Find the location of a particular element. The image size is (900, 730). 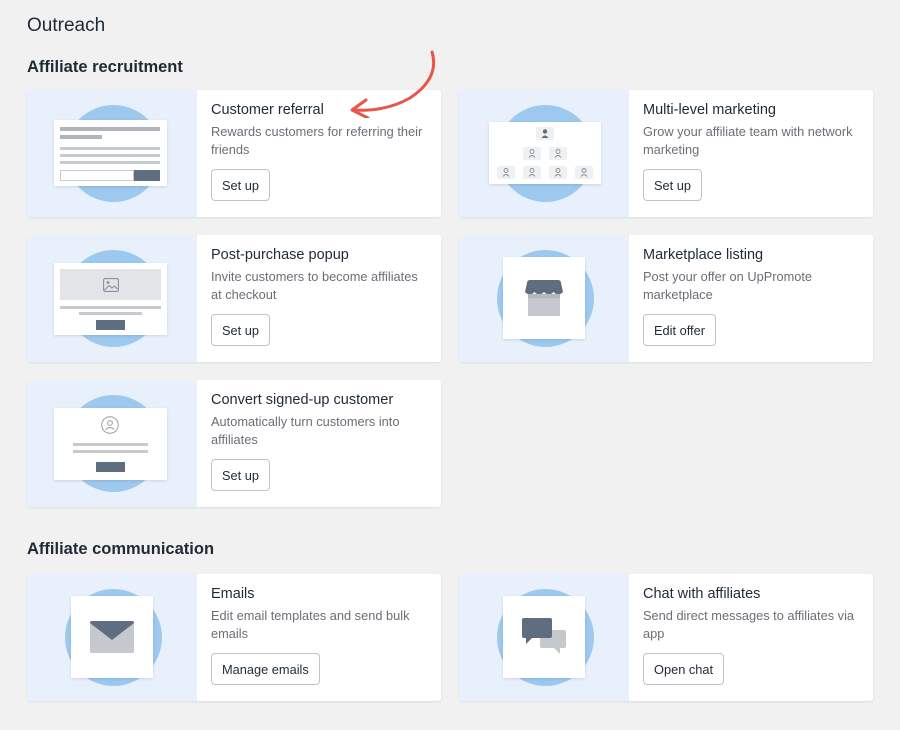

card-title: Emails is located at coordinates (233, 594).